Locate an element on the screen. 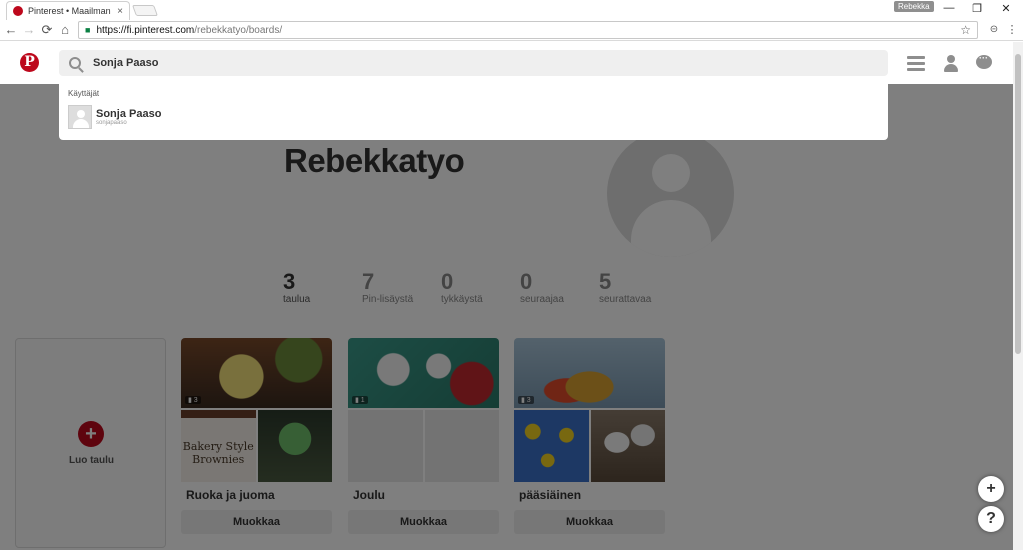 This screenshot has width=1023, height=550. search-bar is located at coordinates (473, 63).